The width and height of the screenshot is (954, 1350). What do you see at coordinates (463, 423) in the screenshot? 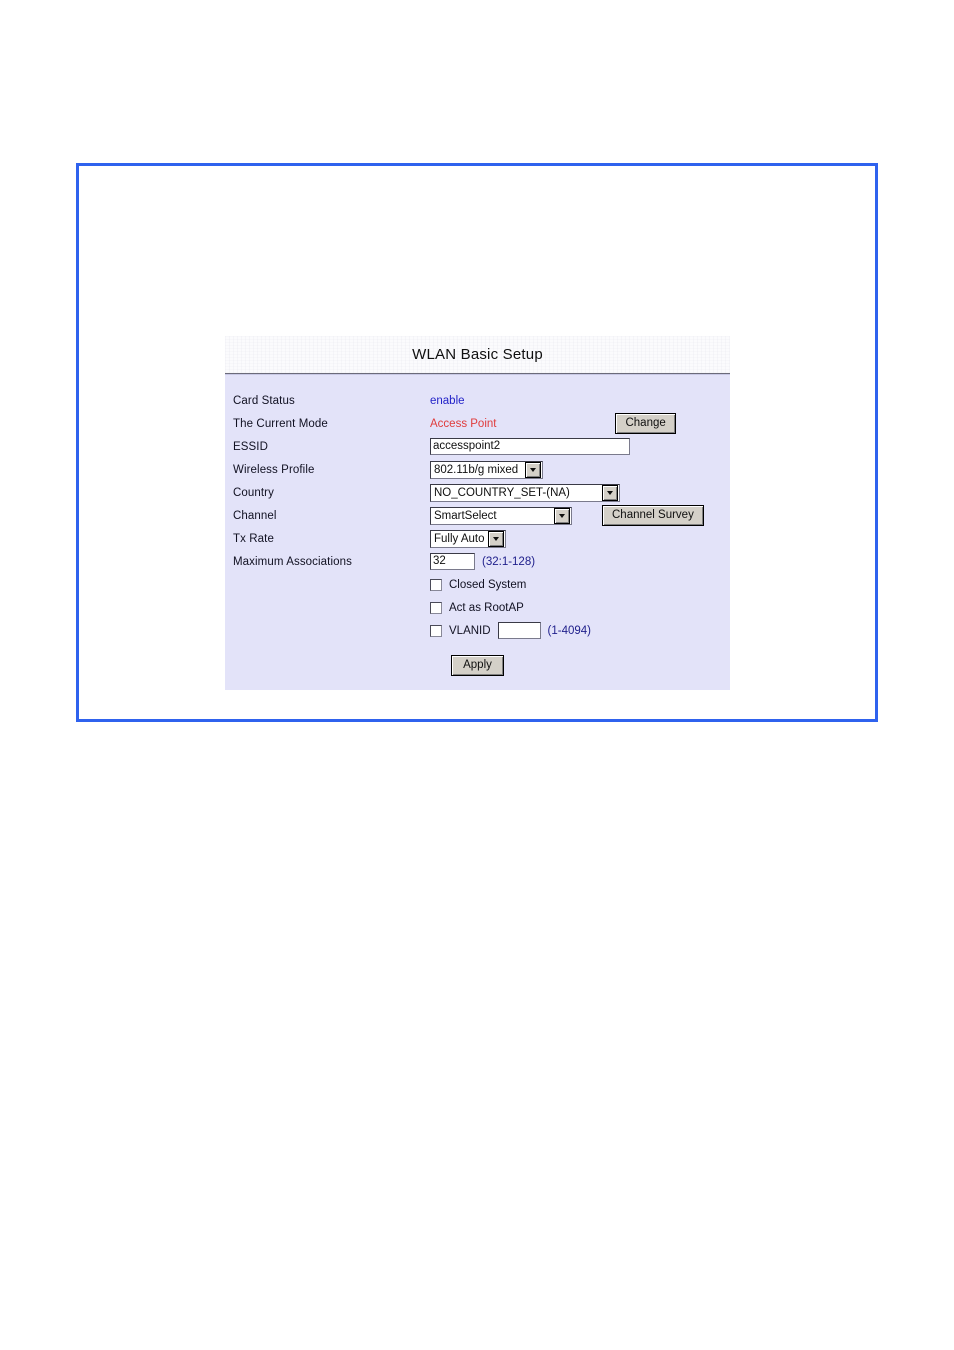
I see `current-mode-value: Access Point` at bounding box center [463, 423].